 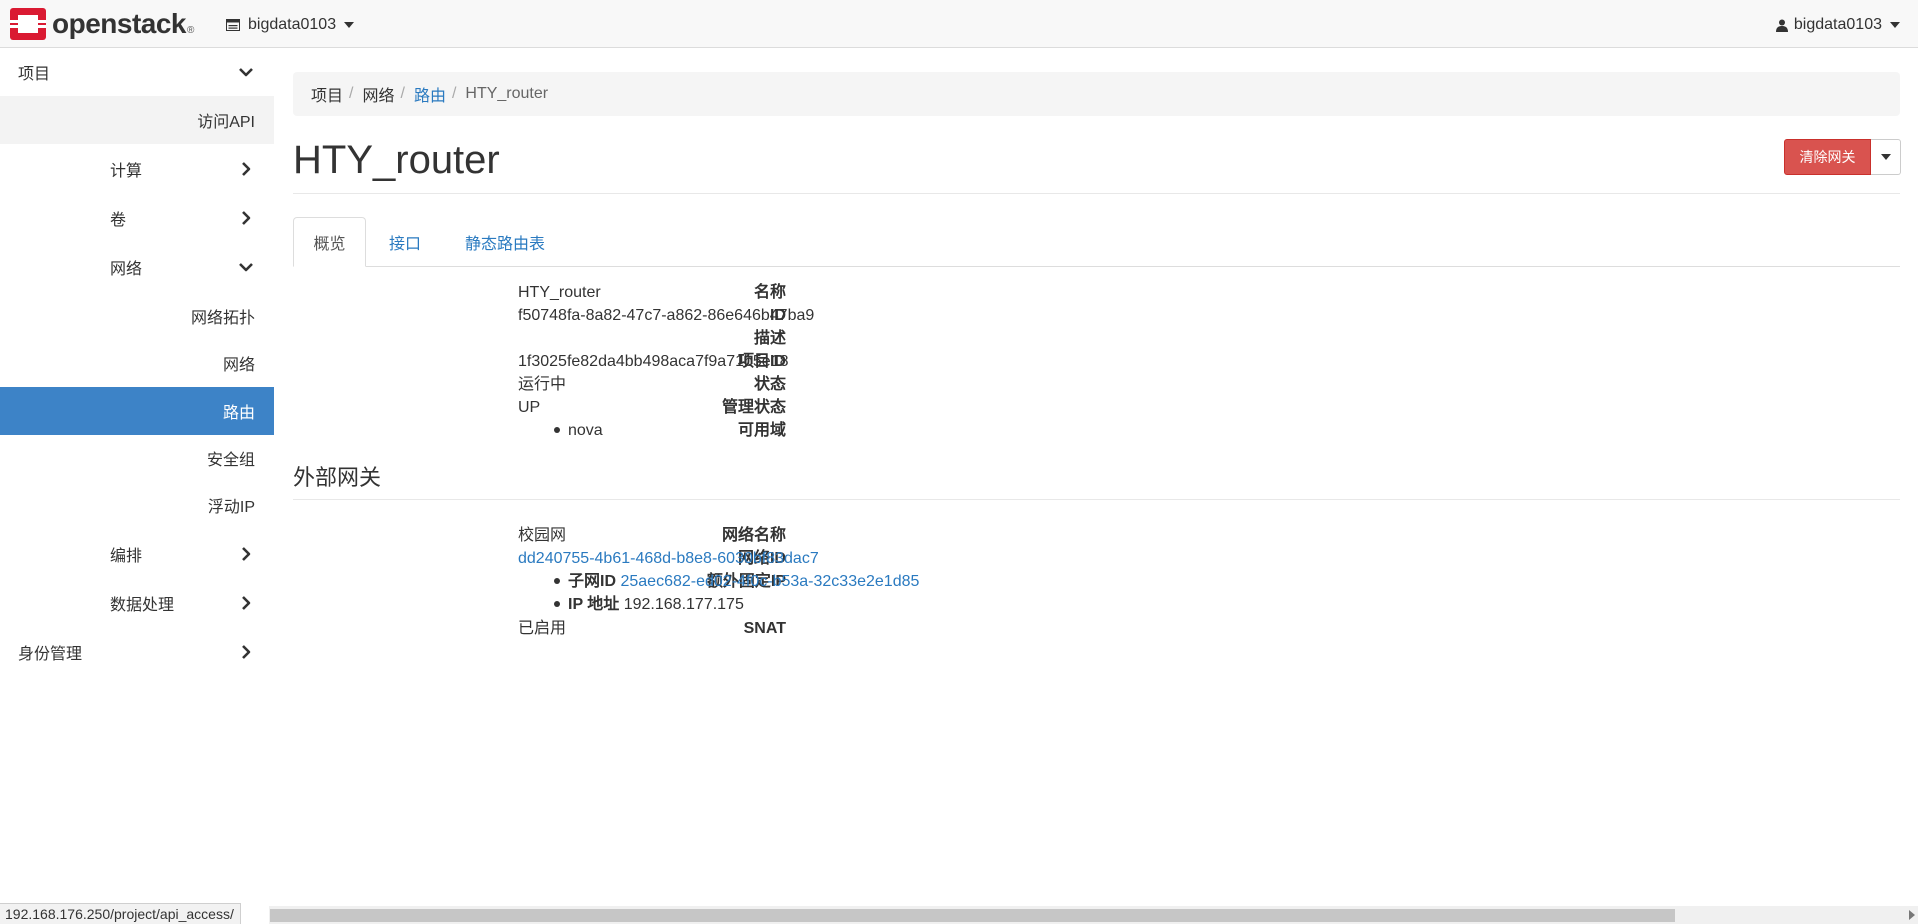 What do you see at coordinates (222, 318) in the screenshot?
I see `sidebar-item-label: 网络拓扑` at bounding box center [222, 318].